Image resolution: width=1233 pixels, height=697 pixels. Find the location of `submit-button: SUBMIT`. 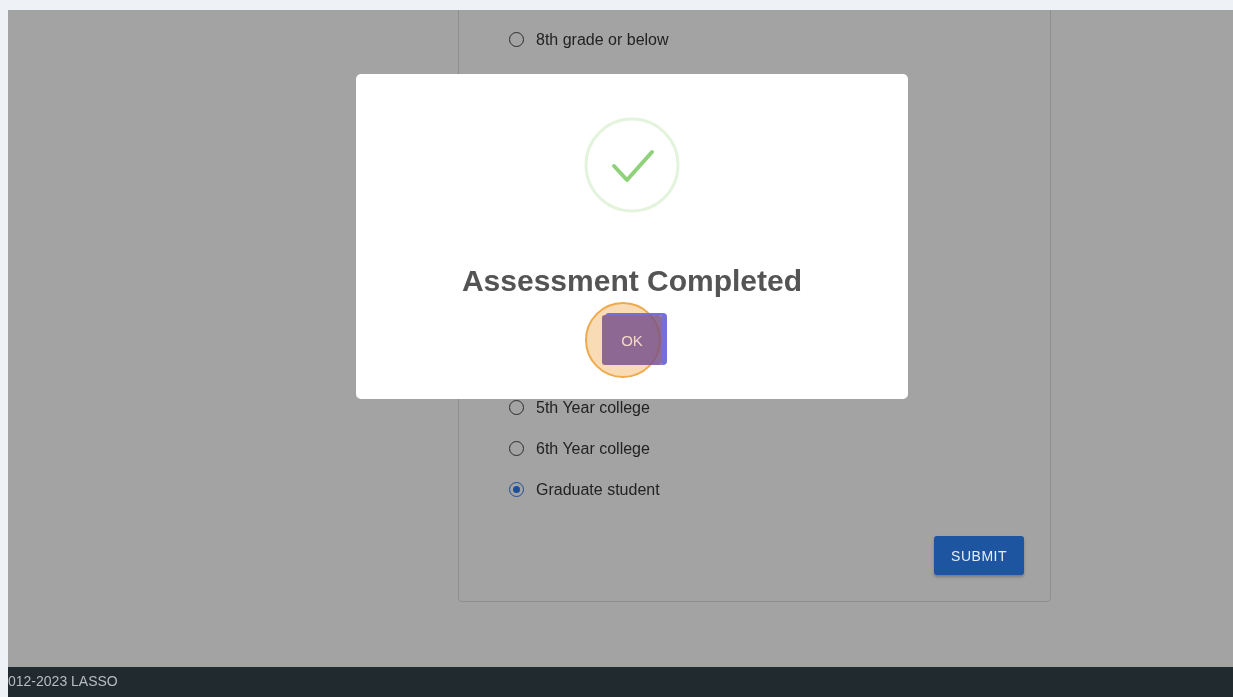

submit-button: SUBMIT is located at coordinates (979, 555).